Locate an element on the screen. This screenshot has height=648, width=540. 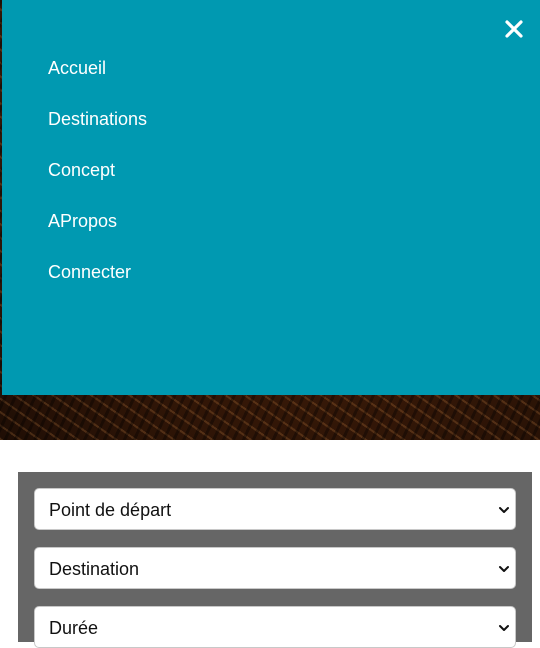
destination-select-value: Destination is located at coordinates (94, 569).